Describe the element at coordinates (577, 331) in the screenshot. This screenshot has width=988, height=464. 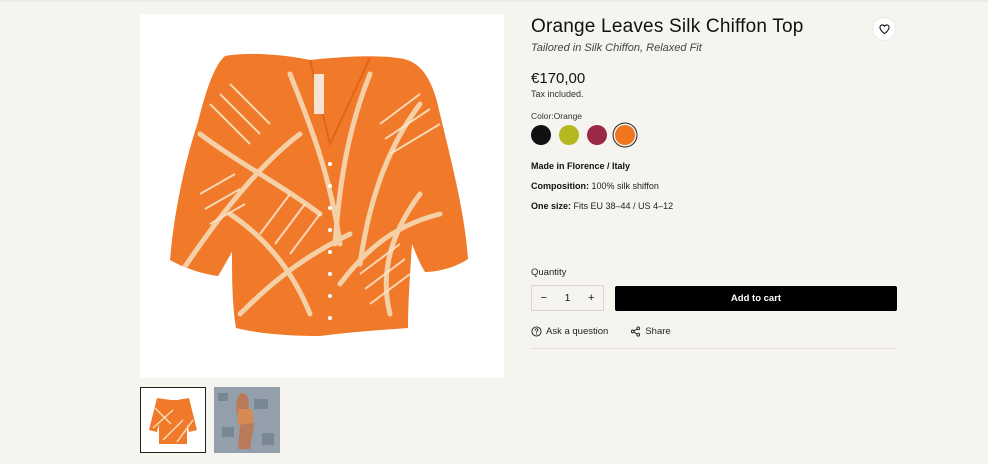
I see `ask-question-label: Ask a question` at that location.